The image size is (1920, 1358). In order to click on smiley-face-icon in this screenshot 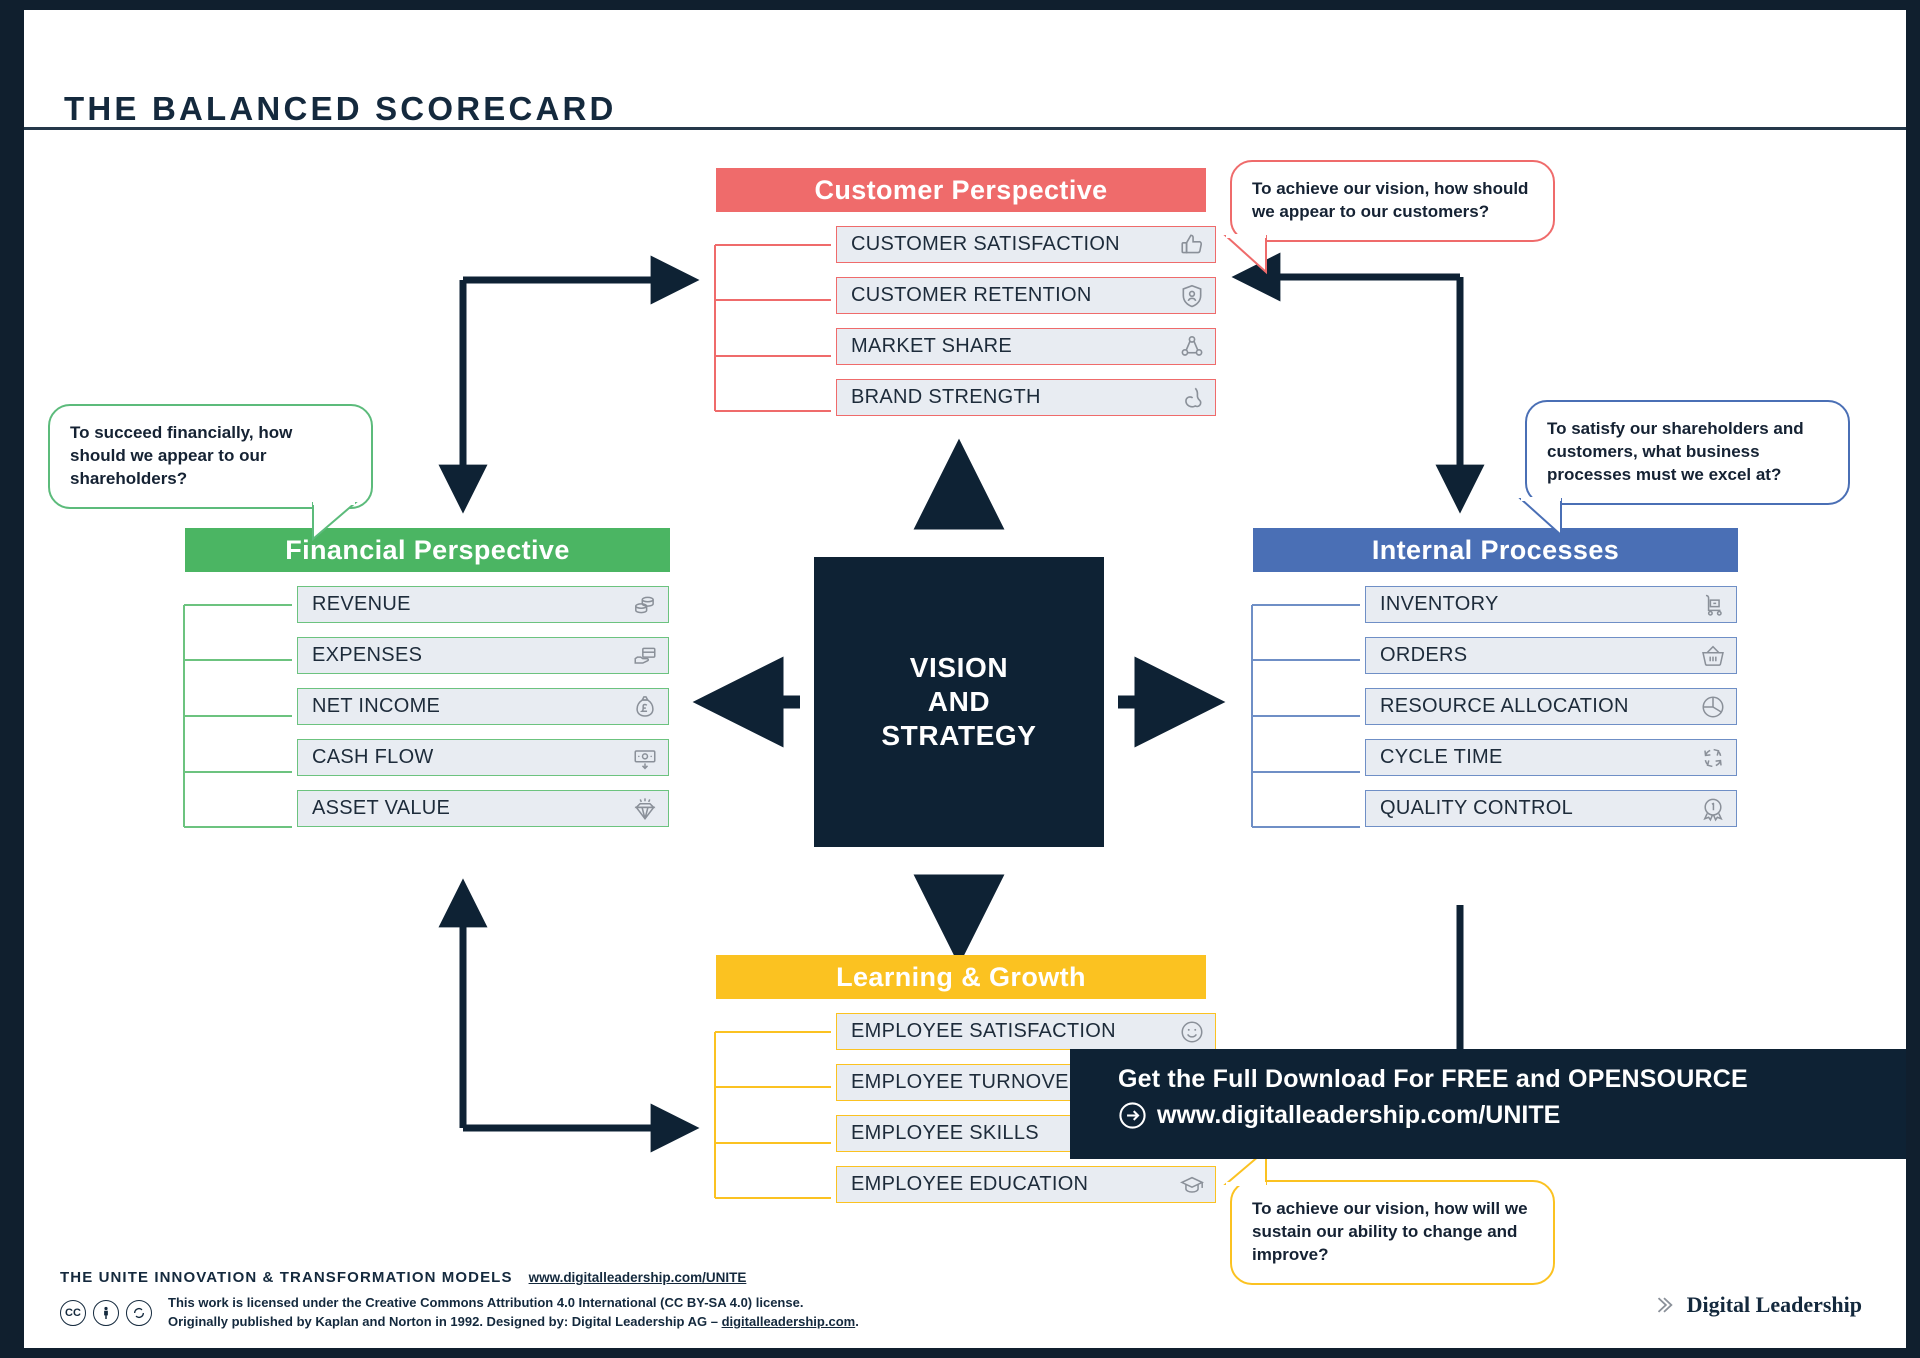, I will do `click(1192, 1032)`.